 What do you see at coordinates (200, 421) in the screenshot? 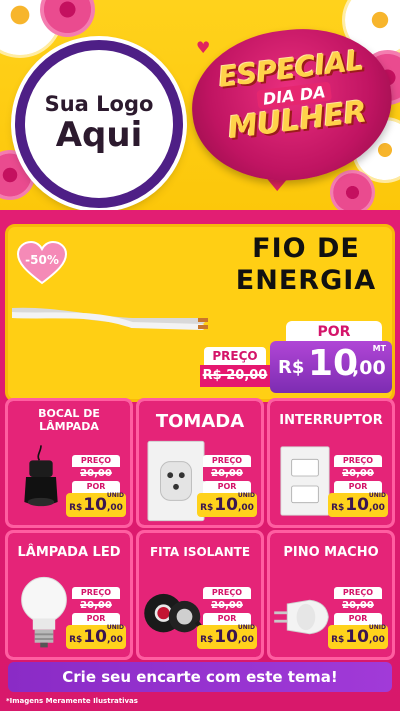
I see `product-name: TOMADA` at bounding box center [200, 421].